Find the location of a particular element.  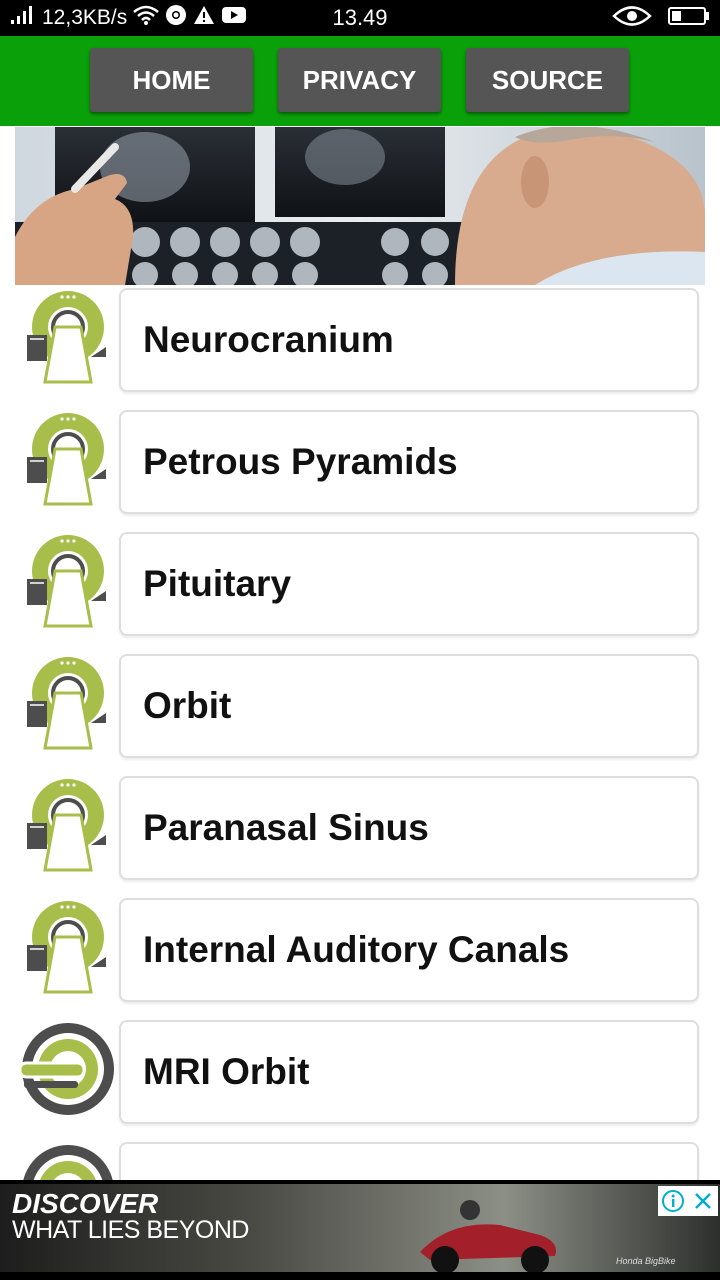

list-item: Orbit is located at coordinates (360, 707).